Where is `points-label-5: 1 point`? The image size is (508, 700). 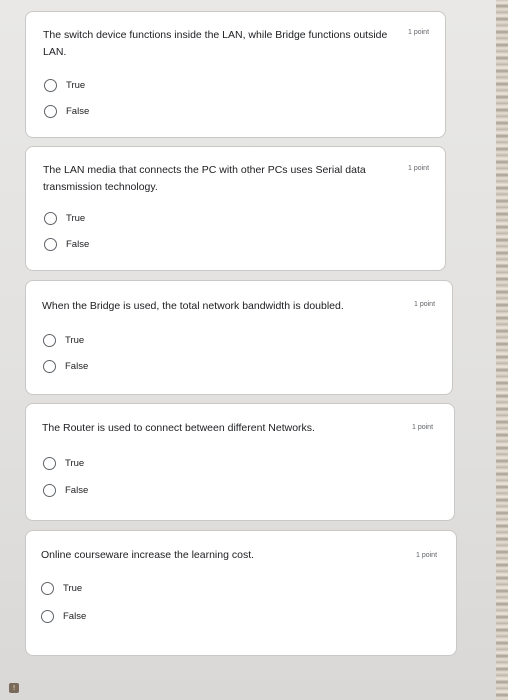
points-label-5: 1 point is located at coordinates (427, 555).